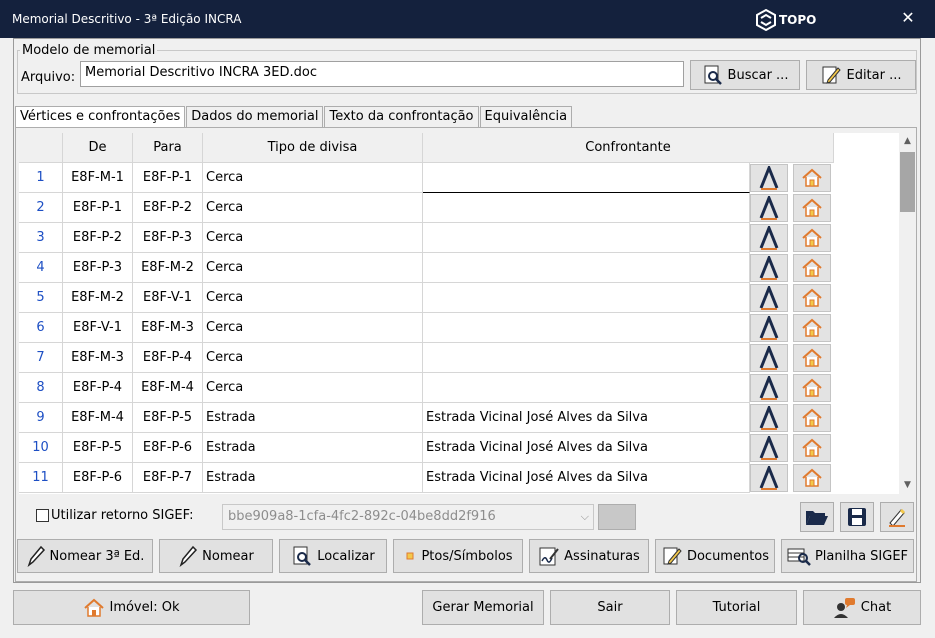 The height and width of the screenshot is (638, 935). I want to click on table-row: 5 E8F-M-2 E8F-V-1 Cerca, so click(459, 298).